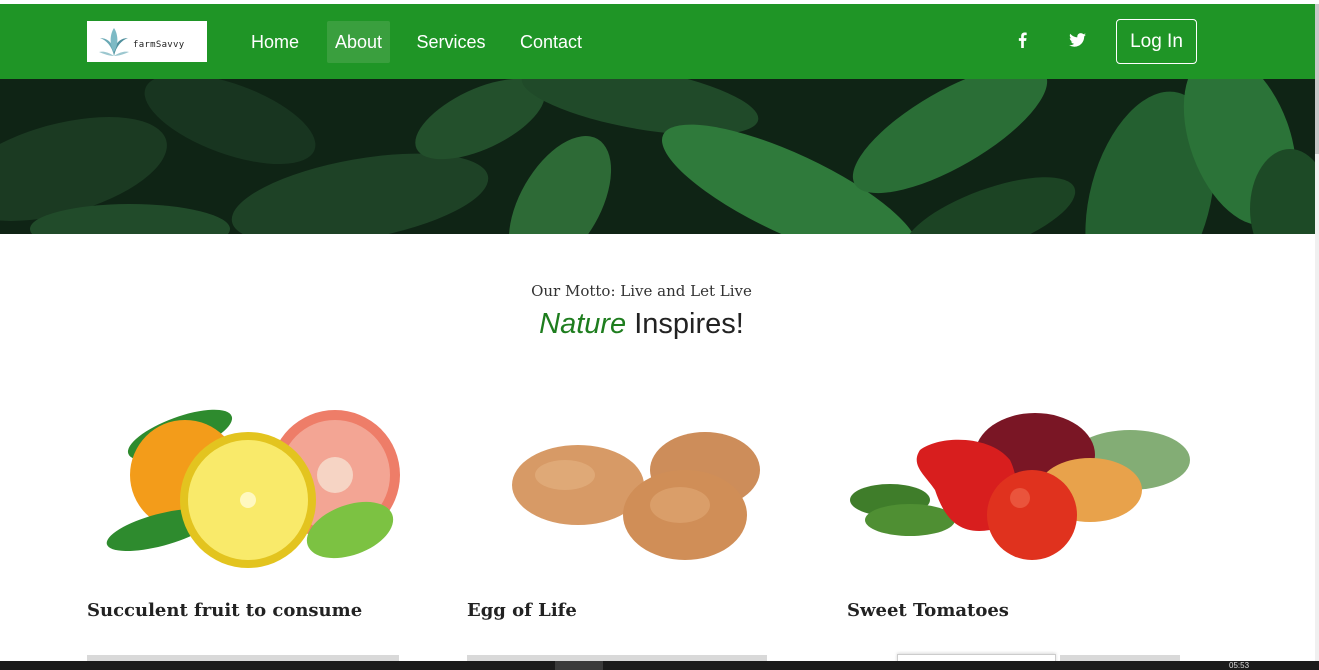 The height and width of the screenshot is (670, 1319). What do you see at coordinates (1077, 40) in the screenshot?
I see `twitter-icon` at bounding box center [1077, 40].